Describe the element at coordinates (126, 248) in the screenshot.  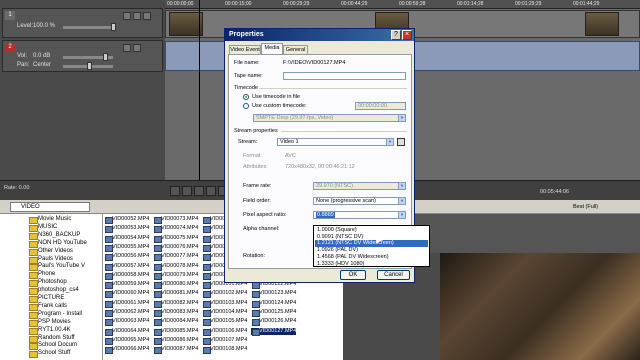
I see `file-item: VID00055.MP4` at that location.